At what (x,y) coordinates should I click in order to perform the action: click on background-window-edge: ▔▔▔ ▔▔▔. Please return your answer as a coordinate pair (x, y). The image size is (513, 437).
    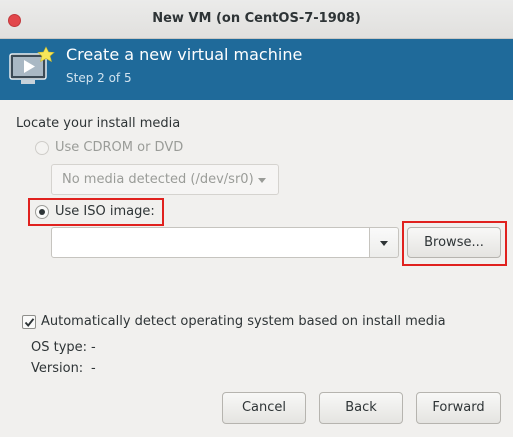
    Looking at the image, I should click on (58, 3).